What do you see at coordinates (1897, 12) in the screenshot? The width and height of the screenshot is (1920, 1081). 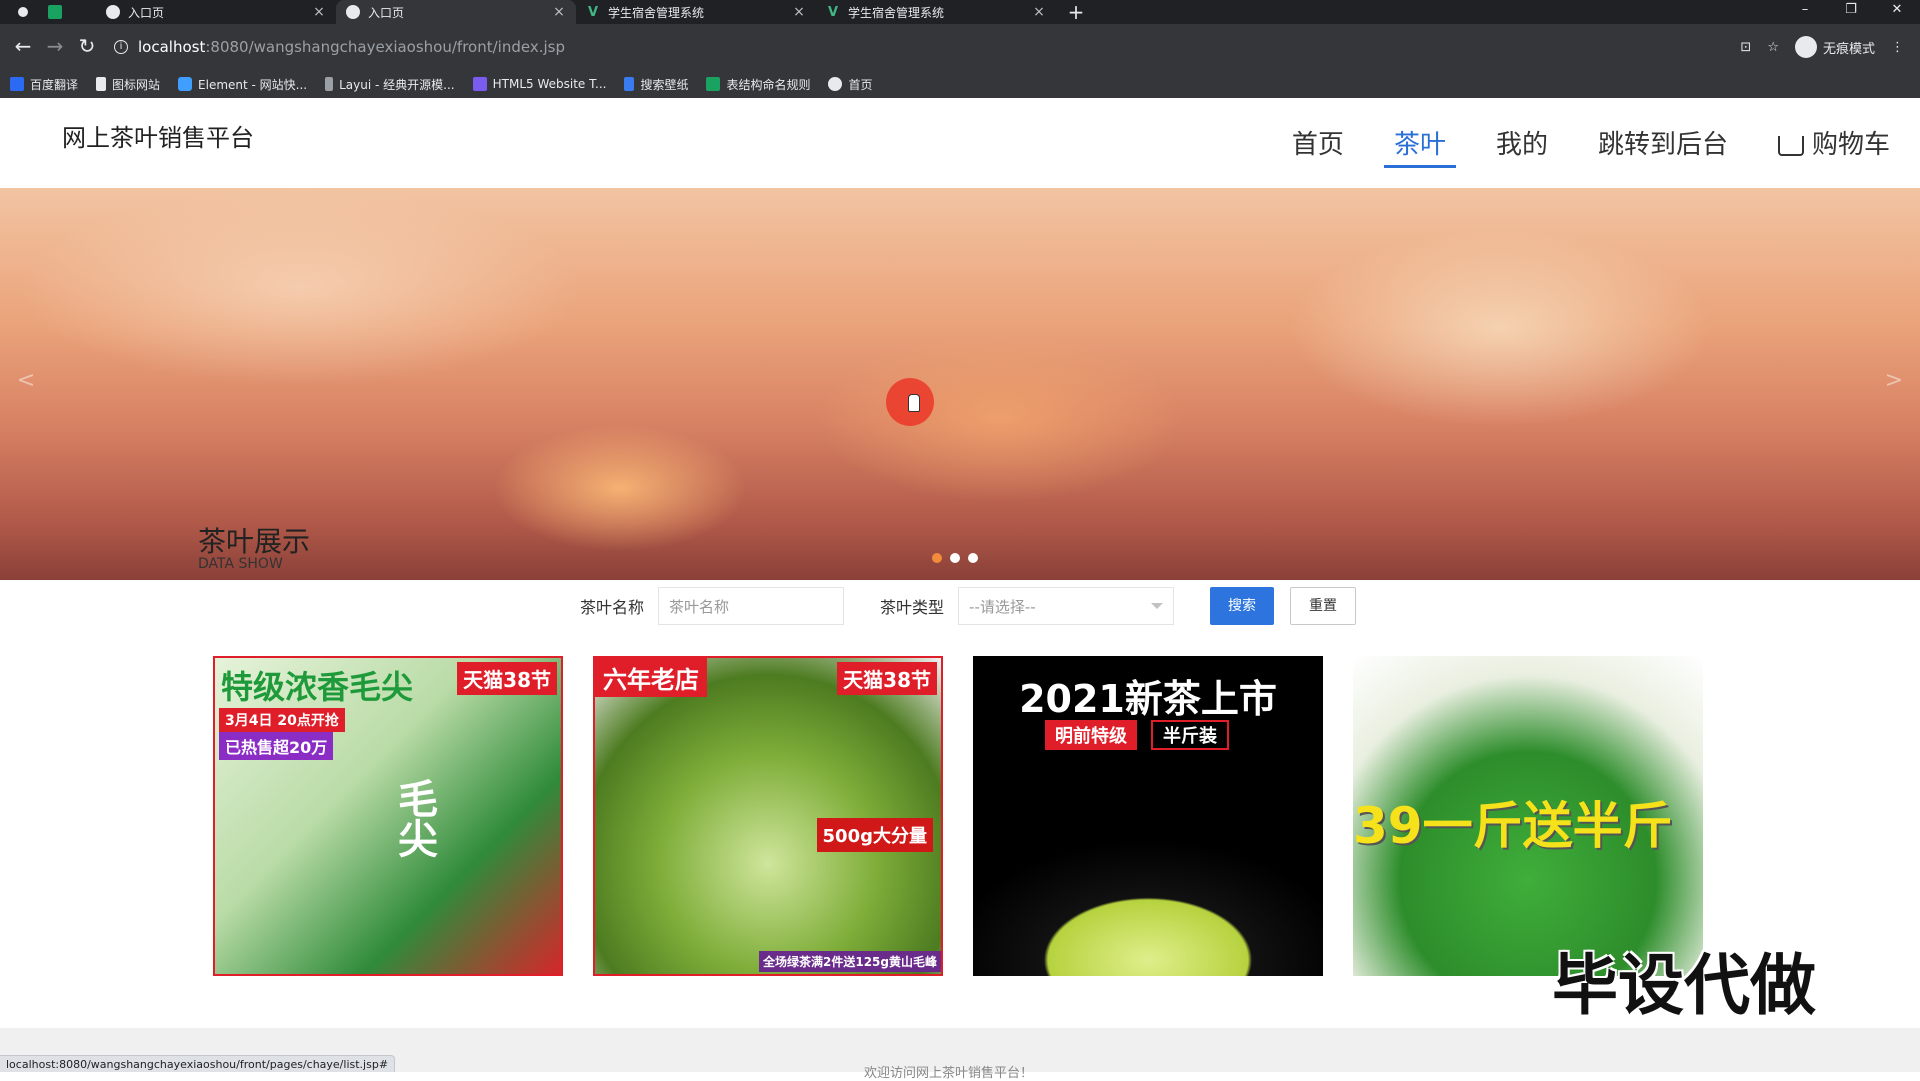 I see `window-close-icon: ✕` at bounding box center [1897, 12].